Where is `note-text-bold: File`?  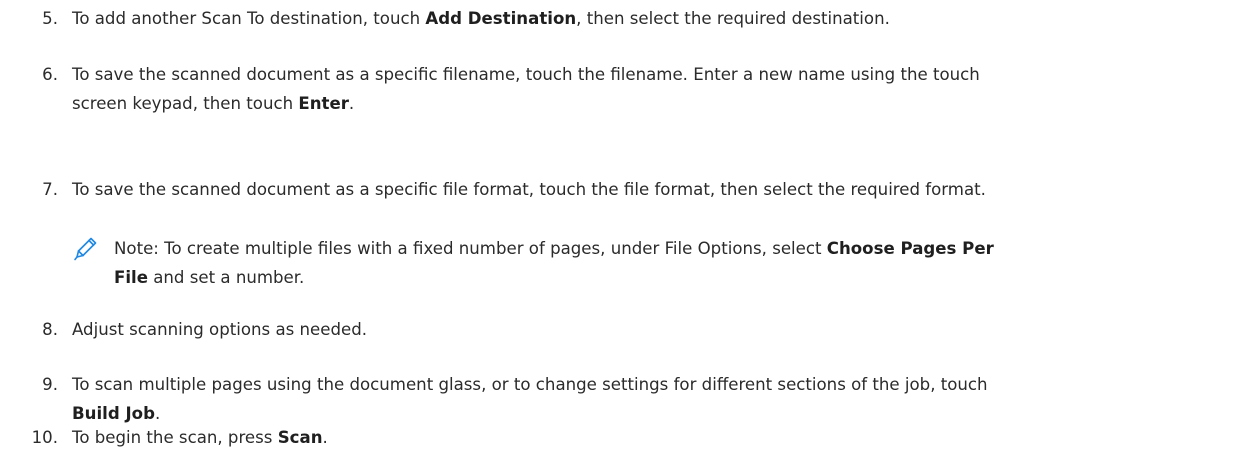
note-text-bold: File is located at coordinates (131, 277).